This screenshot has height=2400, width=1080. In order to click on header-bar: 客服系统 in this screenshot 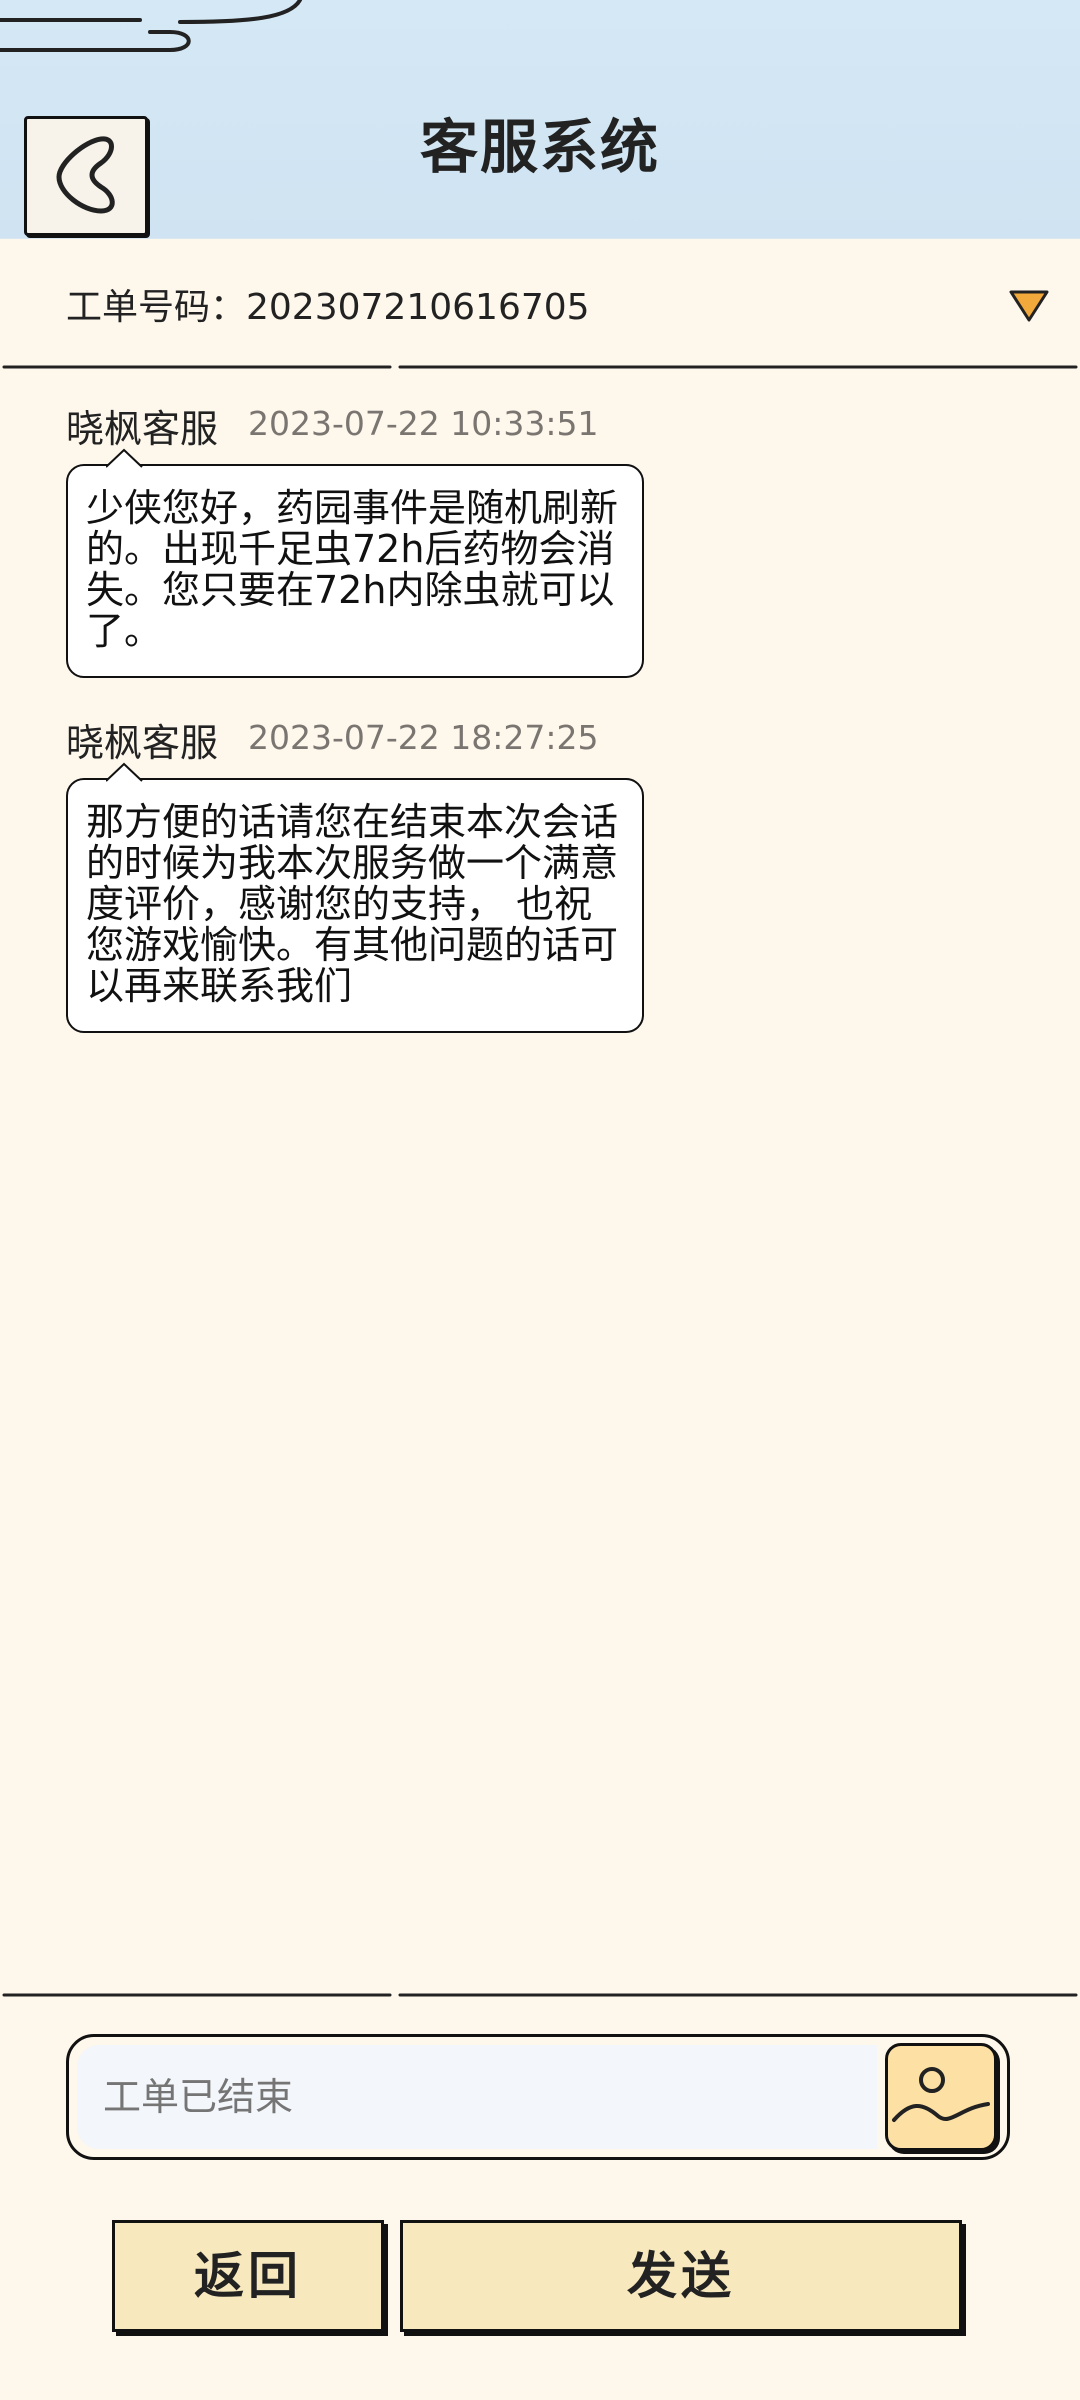, I will do `click(540, 119)`.